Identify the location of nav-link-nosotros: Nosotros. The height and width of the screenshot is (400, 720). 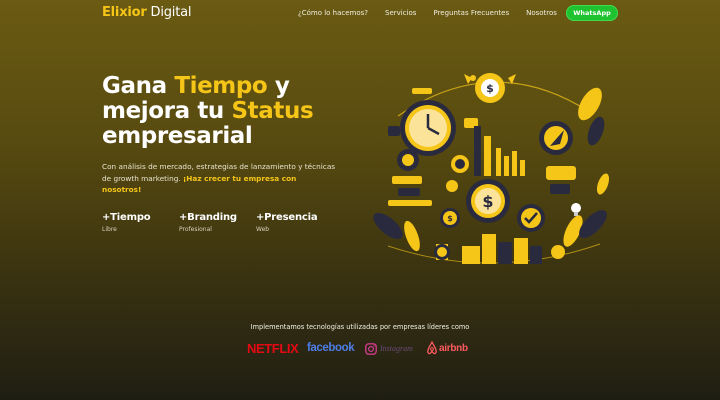
(541, 13).